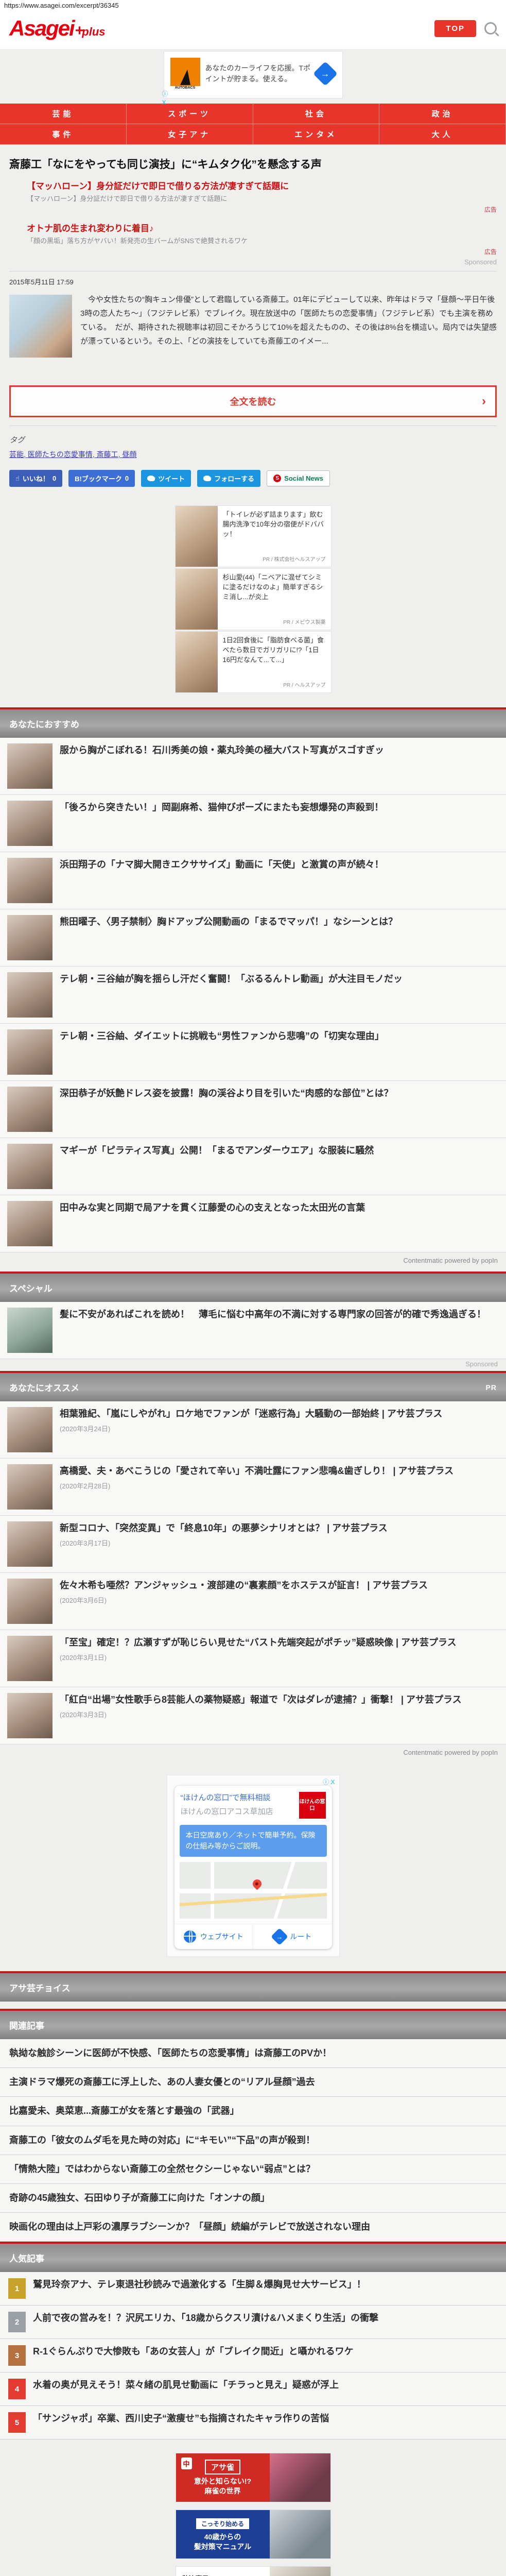 The width and height of the screenshot is (506, 2576). I want to click on ranked-article: 3 R-1ぐらんぷりで大惨敗も「あの女芸人」が「ブレイク間近」と囁かれるワケ, so click(253, 2356).